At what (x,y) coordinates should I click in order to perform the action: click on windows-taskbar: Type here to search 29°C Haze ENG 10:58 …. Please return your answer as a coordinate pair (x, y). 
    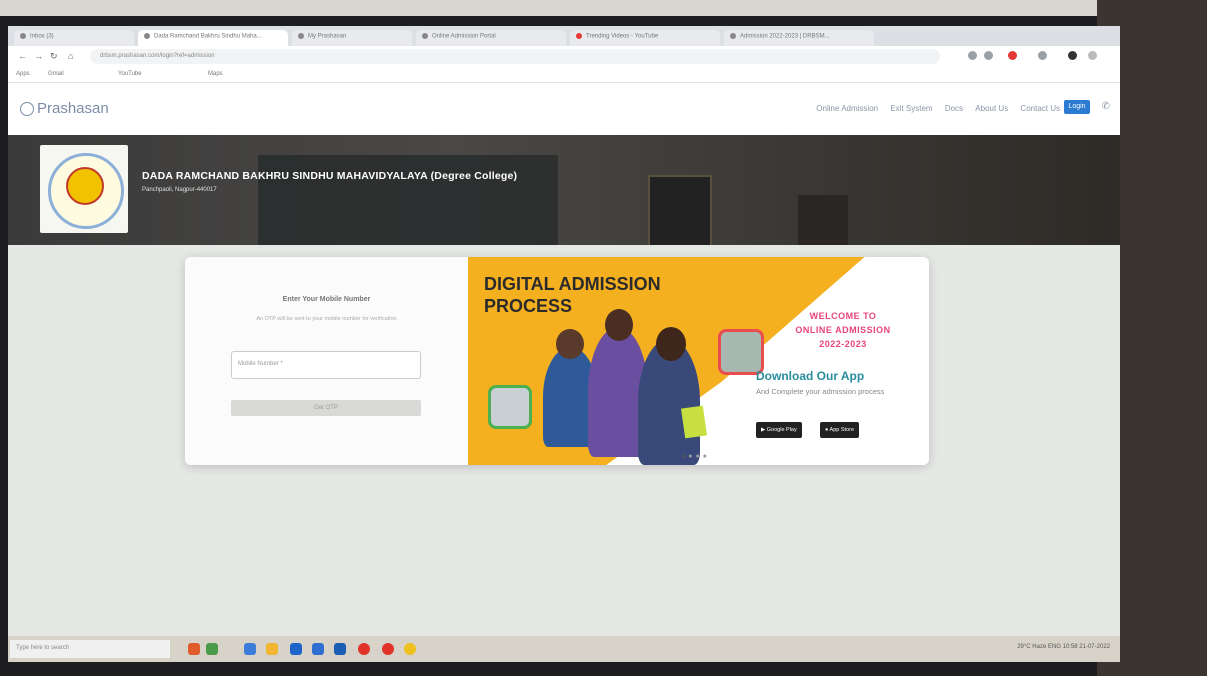
    Looking at the image, I should click on (564, 649).